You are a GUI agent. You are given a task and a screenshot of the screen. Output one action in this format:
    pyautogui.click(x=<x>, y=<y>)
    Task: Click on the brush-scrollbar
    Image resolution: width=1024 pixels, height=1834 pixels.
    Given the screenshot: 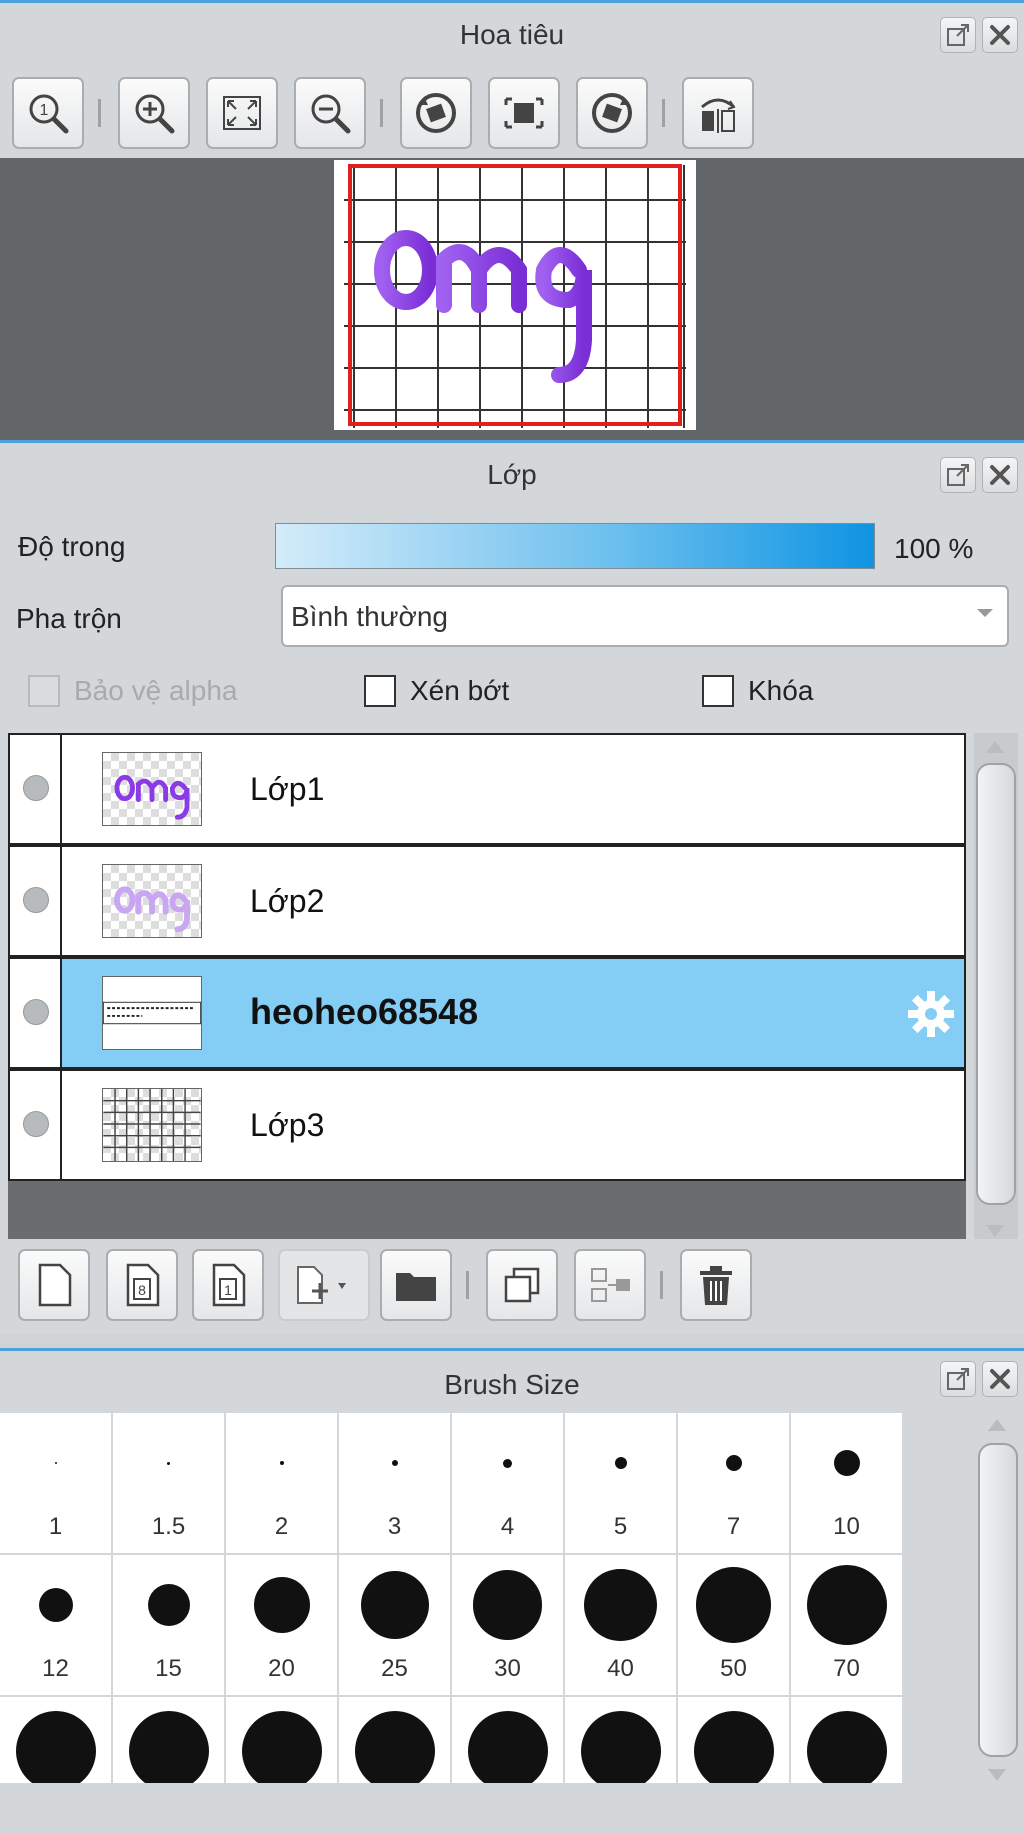 What is the action you would take?
    pyautogui.click(x=998, y=1597)
    